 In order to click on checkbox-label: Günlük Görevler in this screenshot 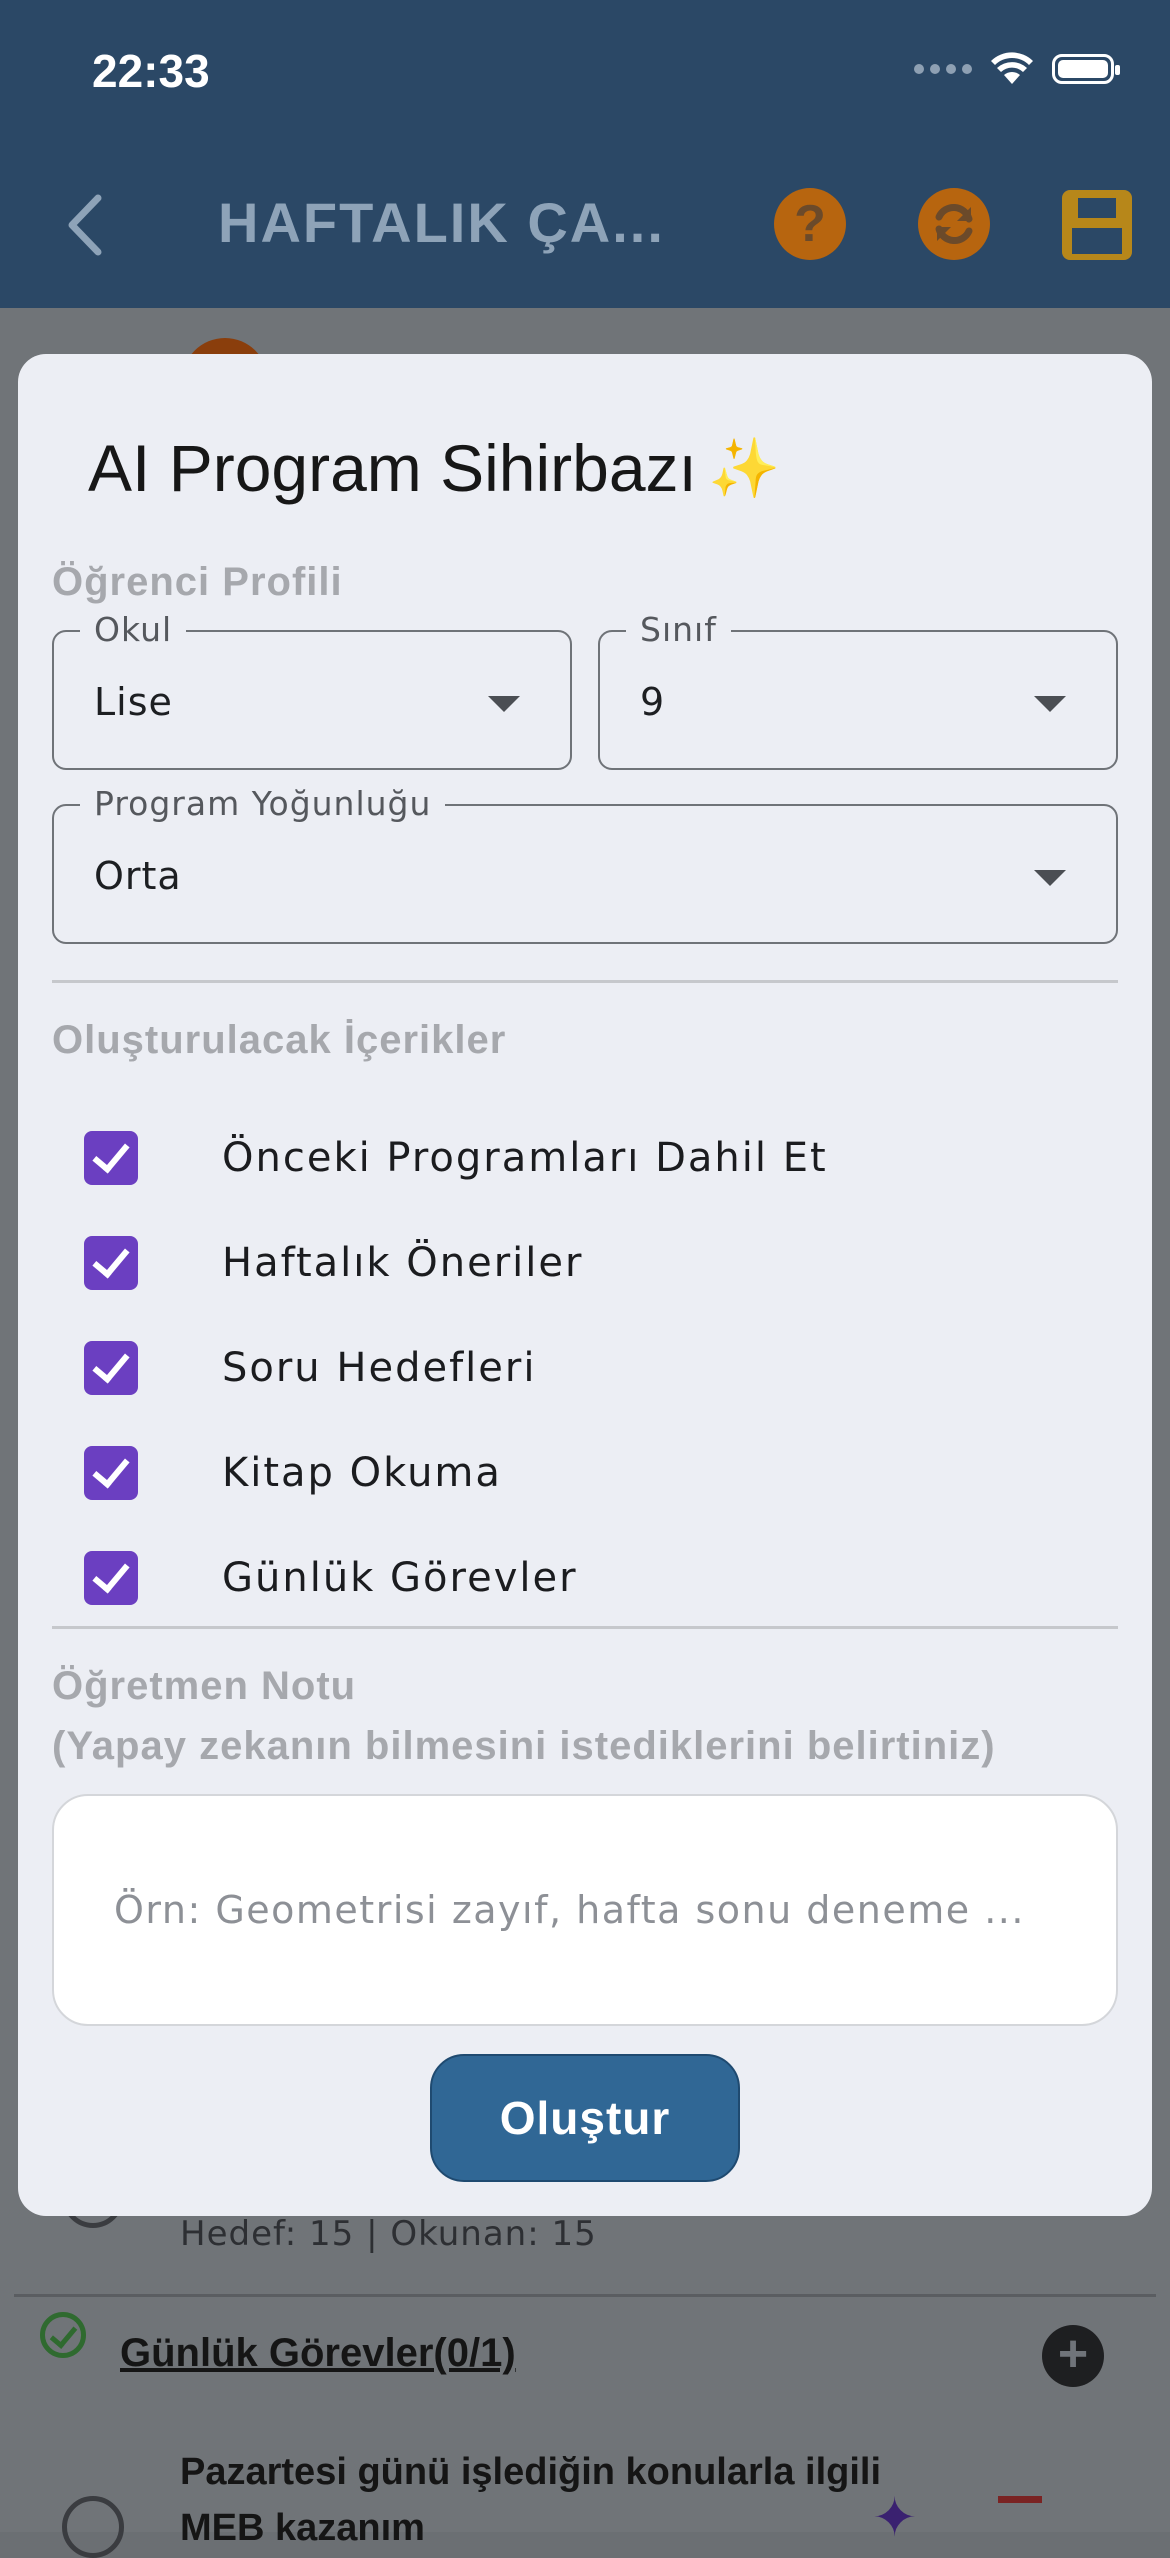, I will do `click(400, 1578)`.